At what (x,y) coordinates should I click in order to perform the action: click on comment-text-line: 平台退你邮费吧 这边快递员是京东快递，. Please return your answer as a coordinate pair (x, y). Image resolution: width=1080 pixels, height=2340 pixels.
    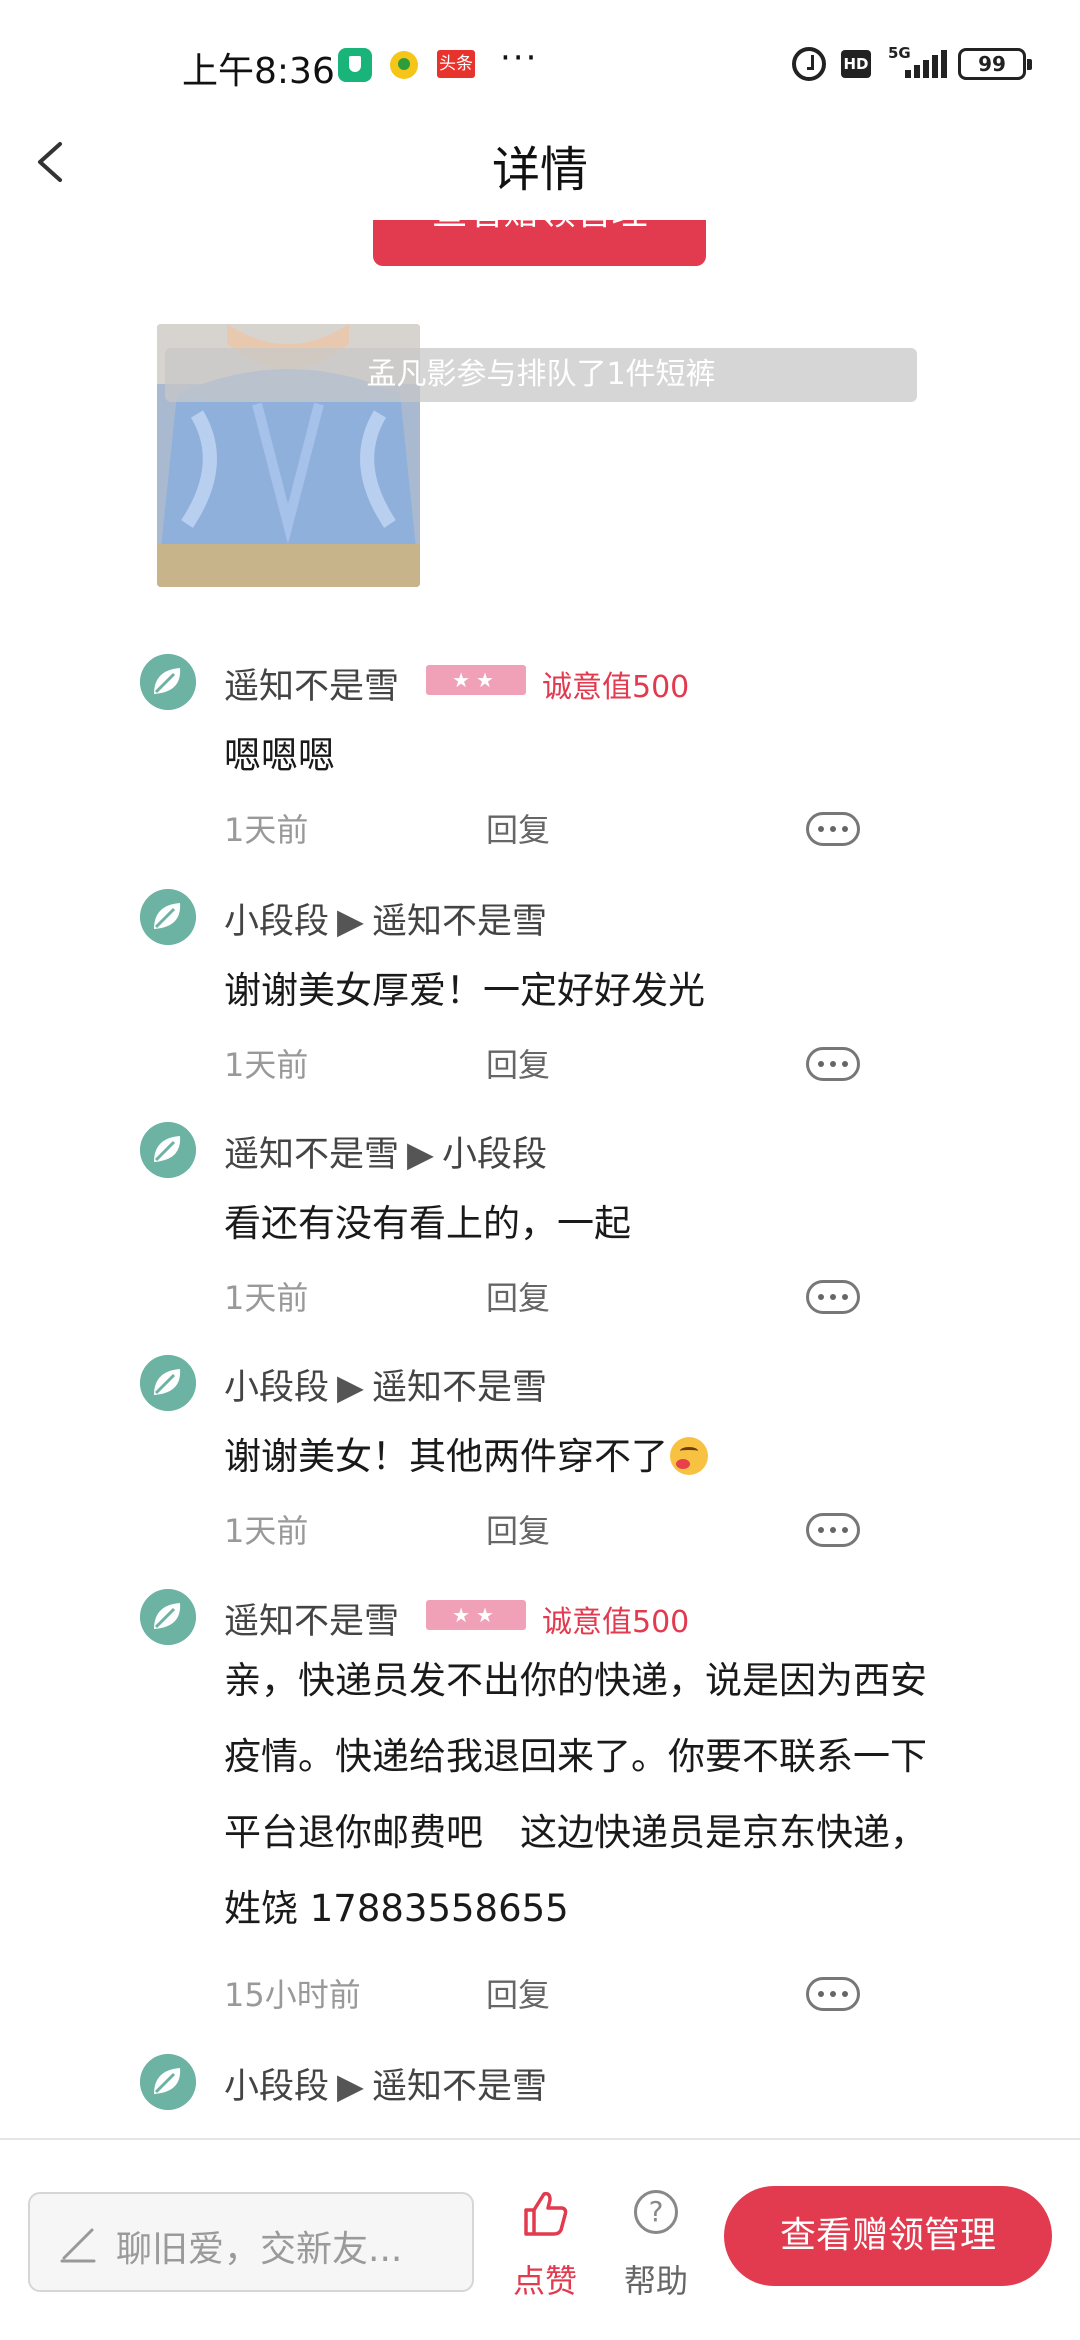
    Looking at the image, I should click on (575, 1832).